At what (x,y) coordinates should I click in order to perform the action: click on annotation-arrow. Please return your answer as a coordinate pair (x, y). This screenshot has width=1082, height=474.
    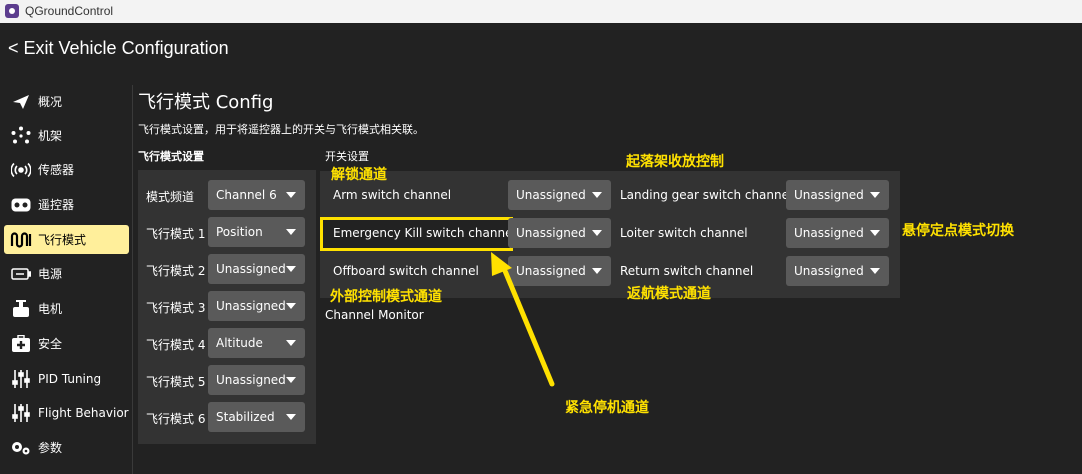
    Looking at the image, I should click on (523, 319).